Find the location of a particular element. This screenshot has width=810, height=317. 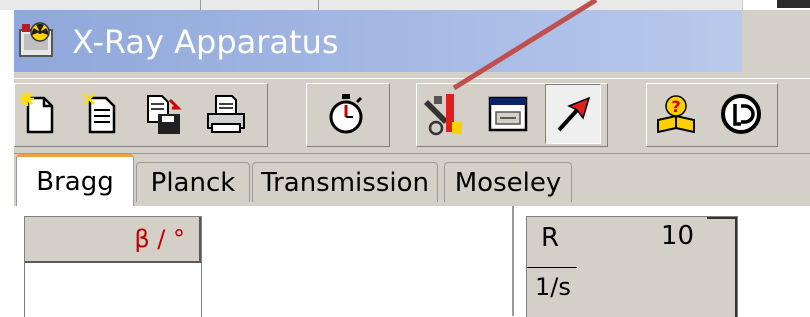

toolbar-group-tools is located at coordinates (512, 115).